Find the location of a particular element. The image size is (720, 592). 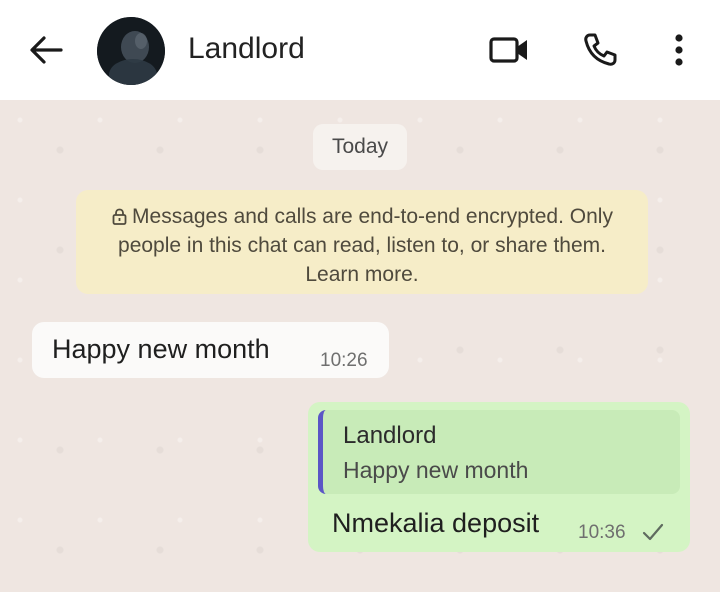

message-text: Happy new month is located at coordinates (161, 349).